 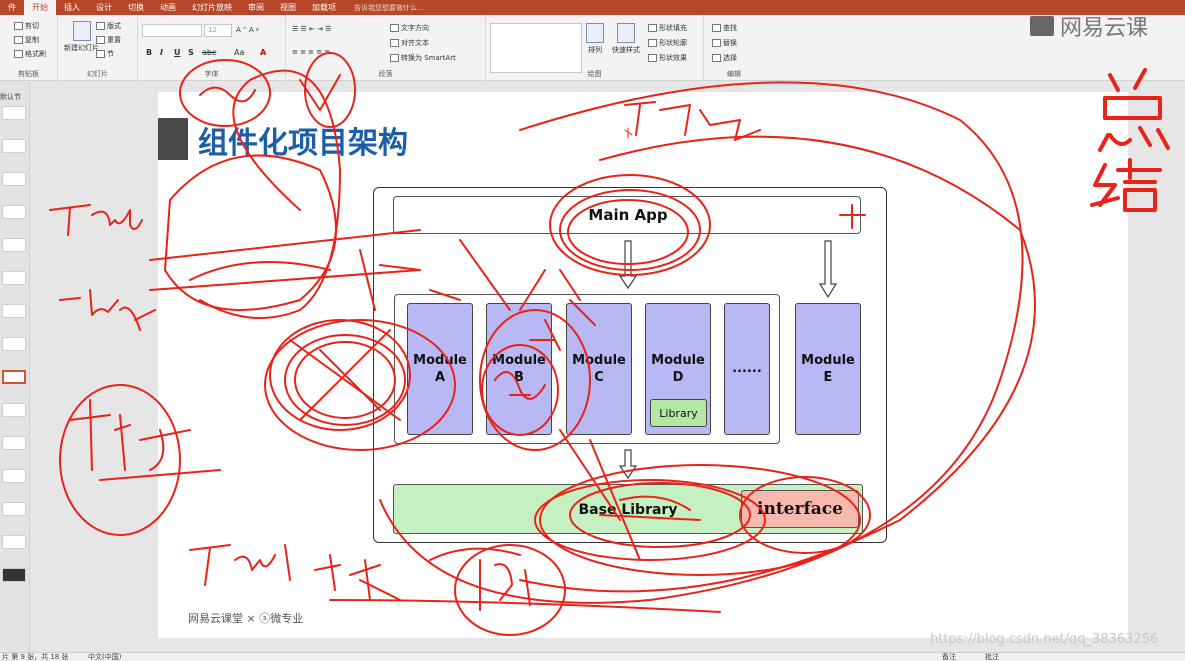 I want to click on smartart-label: 转换为 SmartArt, so click(x=428, y=58).